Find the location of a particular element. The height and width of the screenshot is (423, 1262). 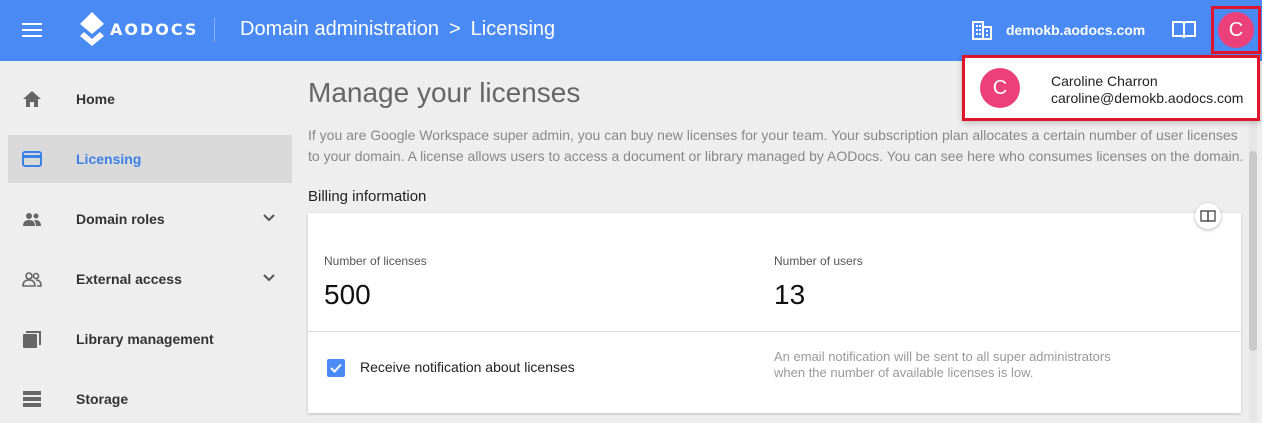

user-email: caroline@demokb.aodocs.com is located at coordinates (1147, 98).